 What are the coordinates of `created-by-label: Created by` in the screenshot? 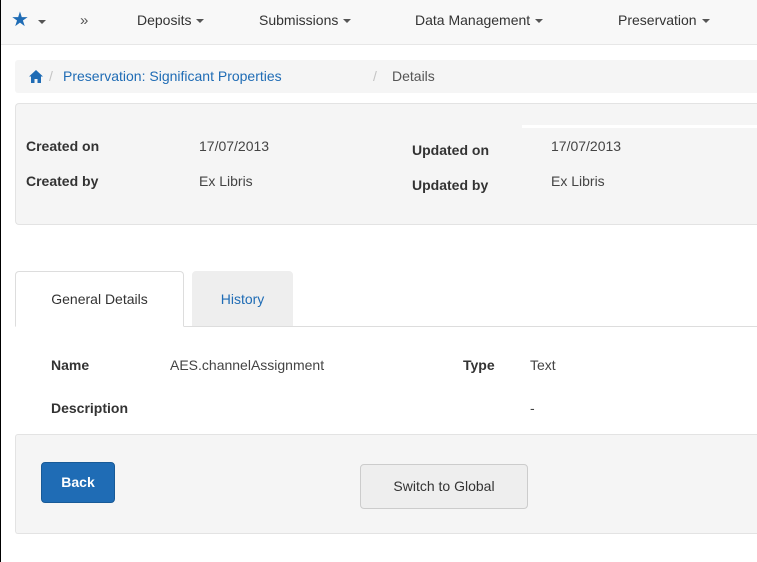 It's located at (62, 181).